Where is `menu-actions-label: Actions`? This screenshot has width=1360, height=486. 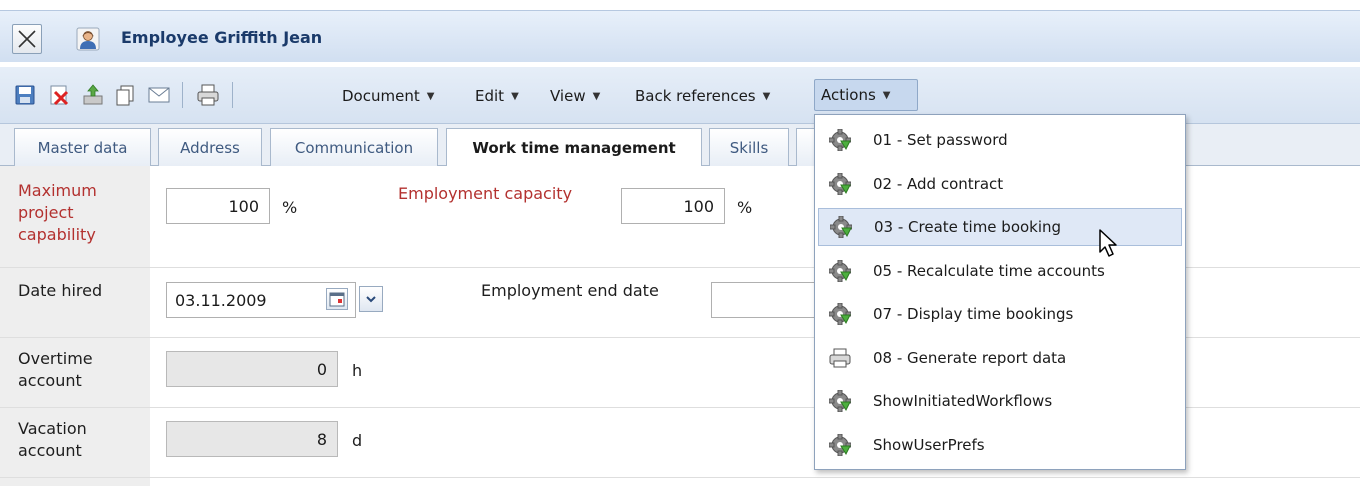 menu-actions-label: Actions is located at coordinates (848, 95).